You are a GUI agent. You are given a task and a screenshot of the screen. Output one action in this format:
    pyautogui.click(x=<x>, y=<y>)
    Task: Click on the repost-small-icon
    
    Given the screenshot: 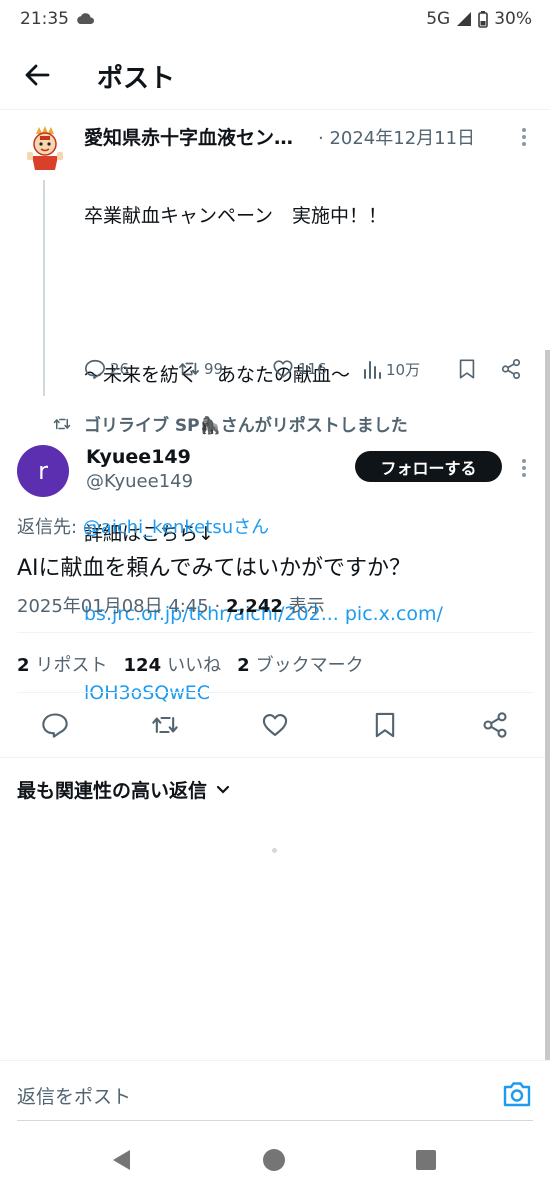 What is the action you would take?
    pyautogui.click(x=62, y=423)
    